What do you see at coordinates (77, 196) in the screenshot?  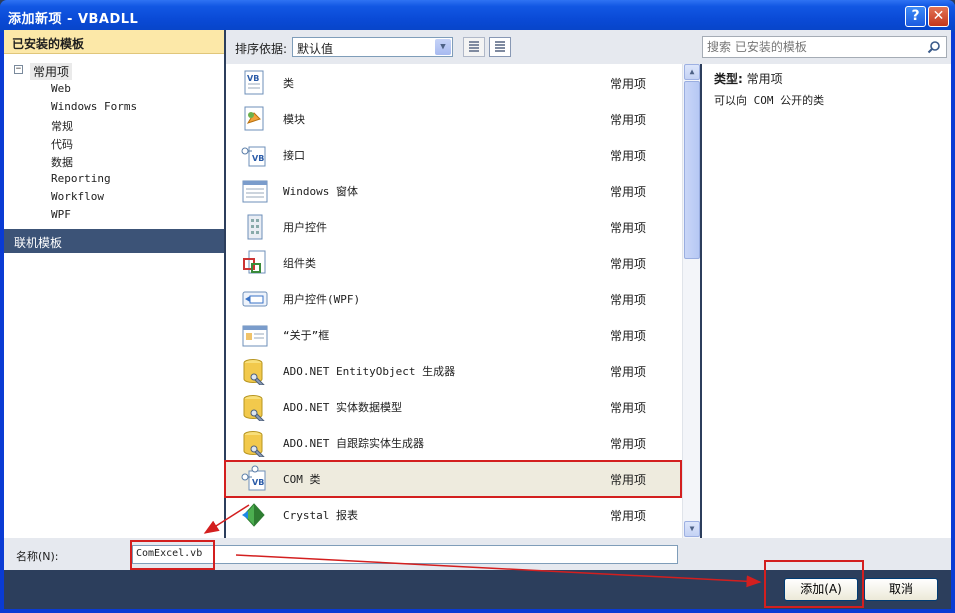 I see `tree-node-workflow: Workflow` at bounding box center [77, 196].